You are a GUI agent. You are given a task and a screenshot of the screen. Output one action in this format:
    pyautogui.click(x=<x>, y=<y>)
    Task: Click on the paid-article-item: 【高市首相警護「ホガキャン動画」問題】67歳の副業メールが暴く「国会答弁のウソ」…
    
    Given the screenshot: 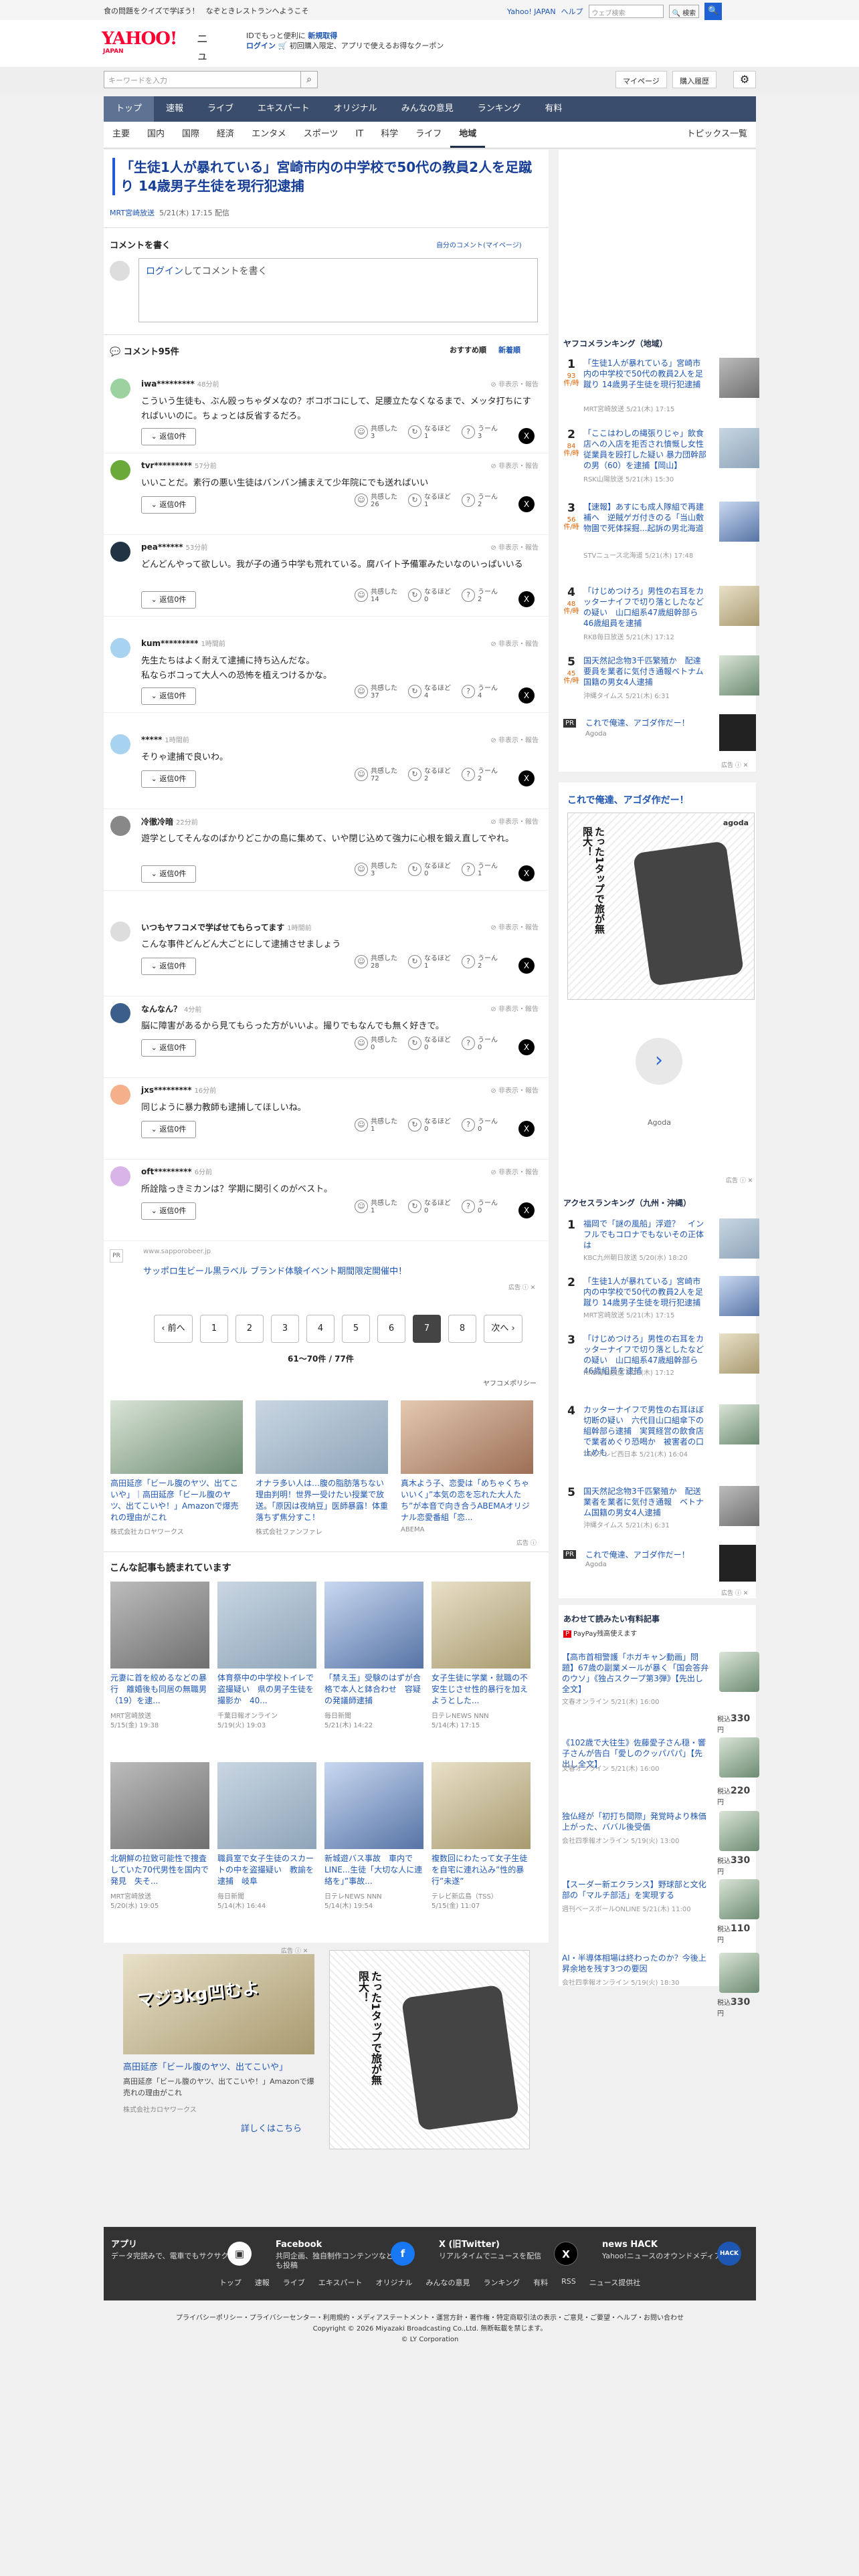 What is the action you would take?
    pyautogui.click(x=660, y=1693)
    